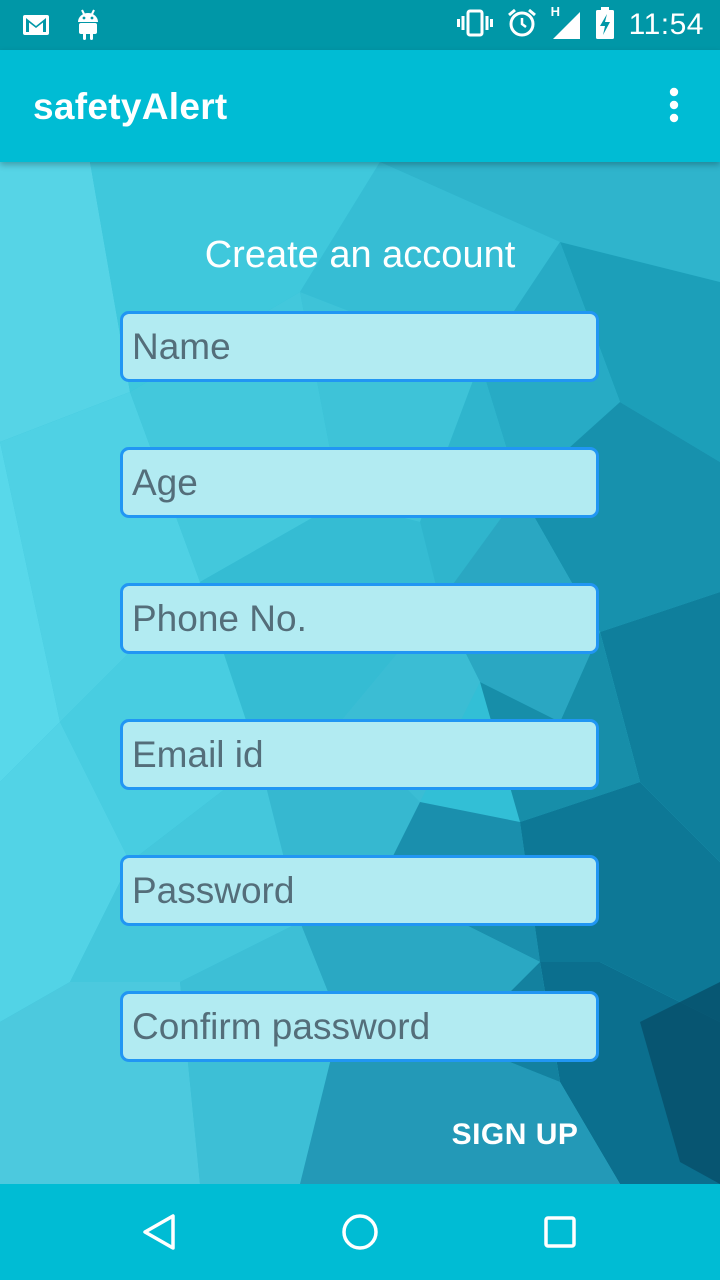 This screenshot has height=1280, width=720. I want to click on navigation-bar, so click(360, 1232).